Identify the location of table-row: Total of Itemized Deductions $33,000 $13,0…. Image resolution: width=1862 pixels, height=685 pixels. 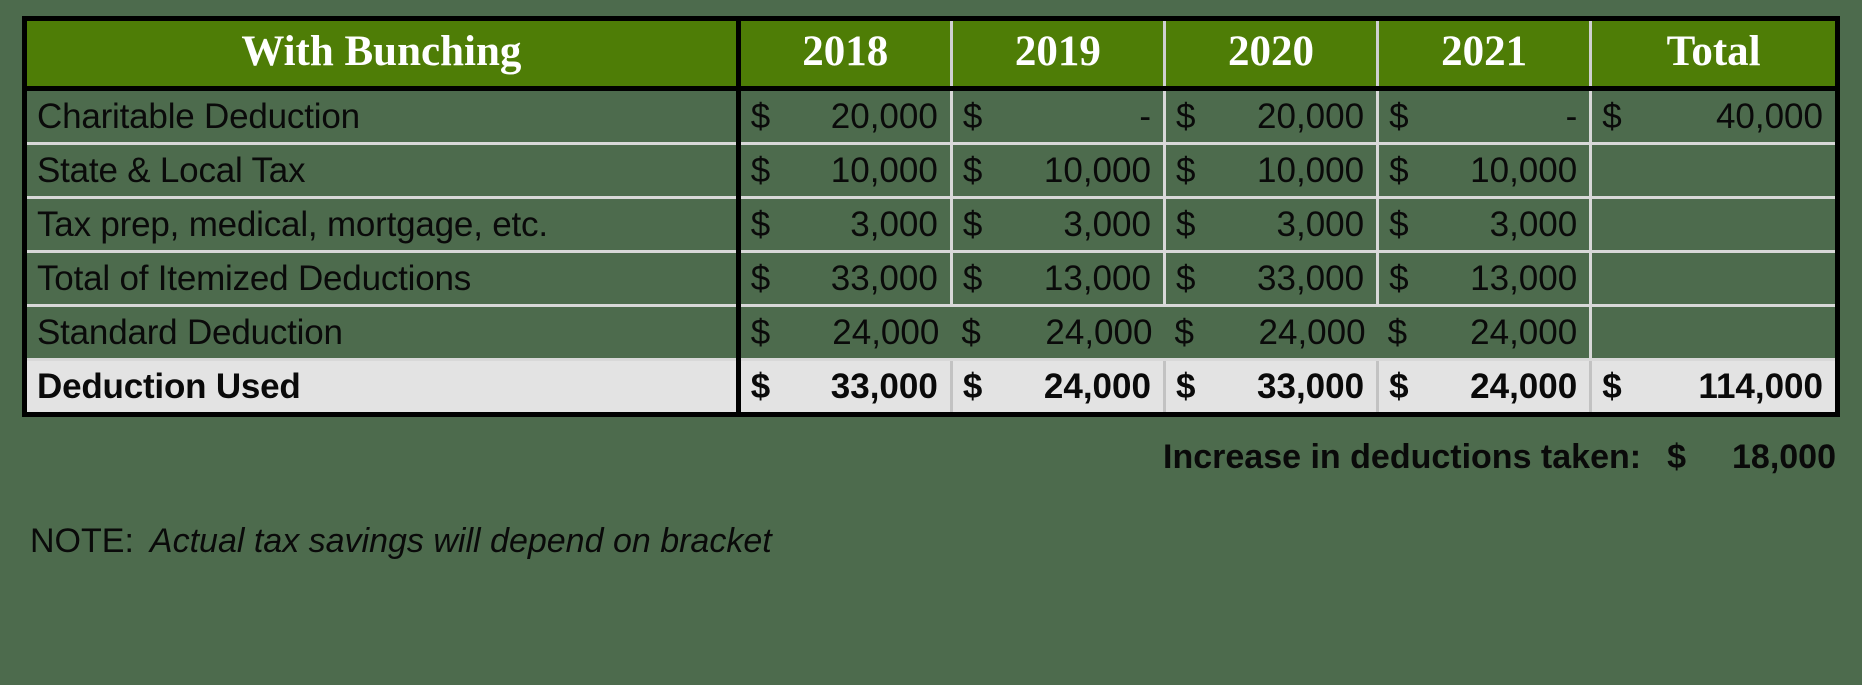
(931, 279).